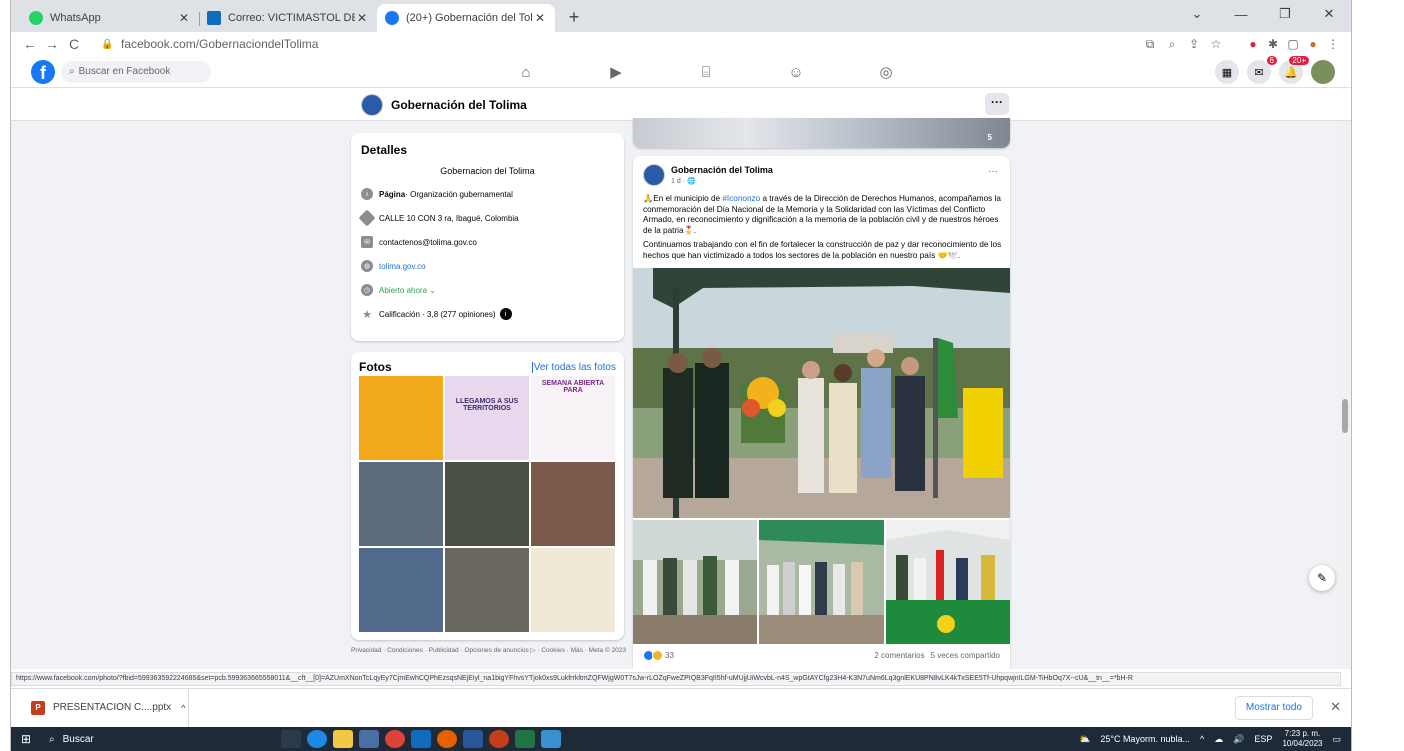 The image size is (1404, 751). I want to click on back-icon: ←, so click(30, 44).